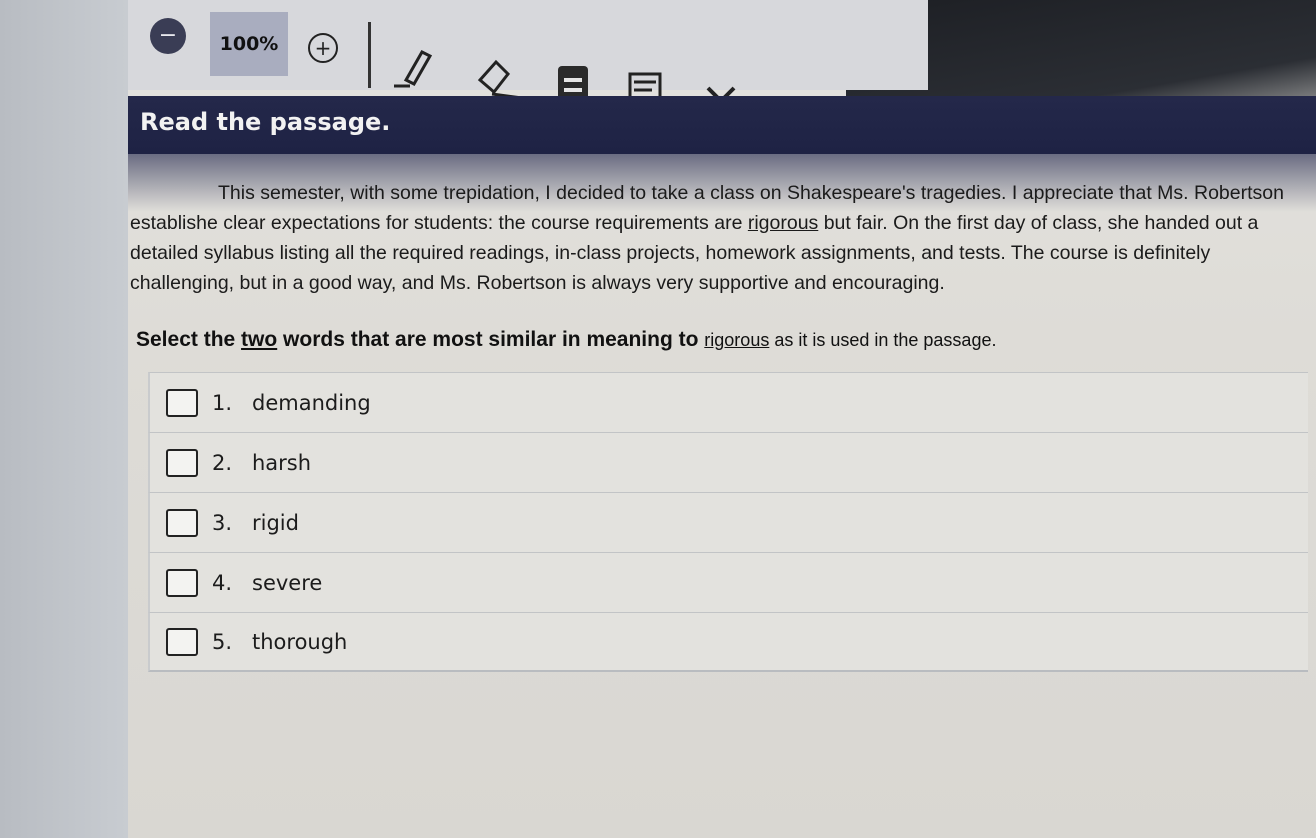  What do you see at coordinates (883, 340) in the screenshot?
I see `question-tail: as it is used in the passage.` at bounding box center [883, 340].